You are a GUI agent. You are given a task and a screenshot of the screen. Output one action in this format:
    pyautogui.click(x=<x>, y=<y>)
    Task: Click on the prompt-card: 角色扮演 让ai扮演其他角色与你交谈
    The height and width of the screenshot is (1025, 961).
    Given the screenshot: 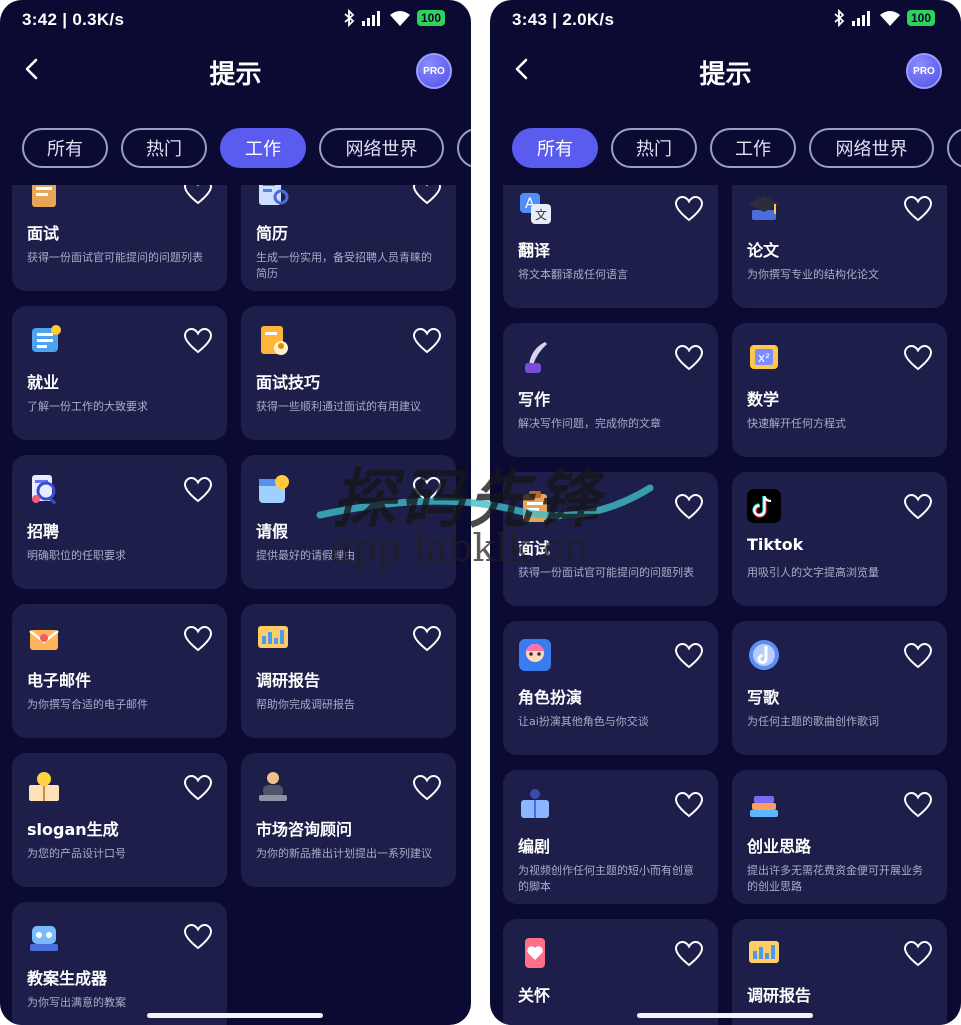 What is the action you would take?
    pyautogui.click(x=610, y=688)
    